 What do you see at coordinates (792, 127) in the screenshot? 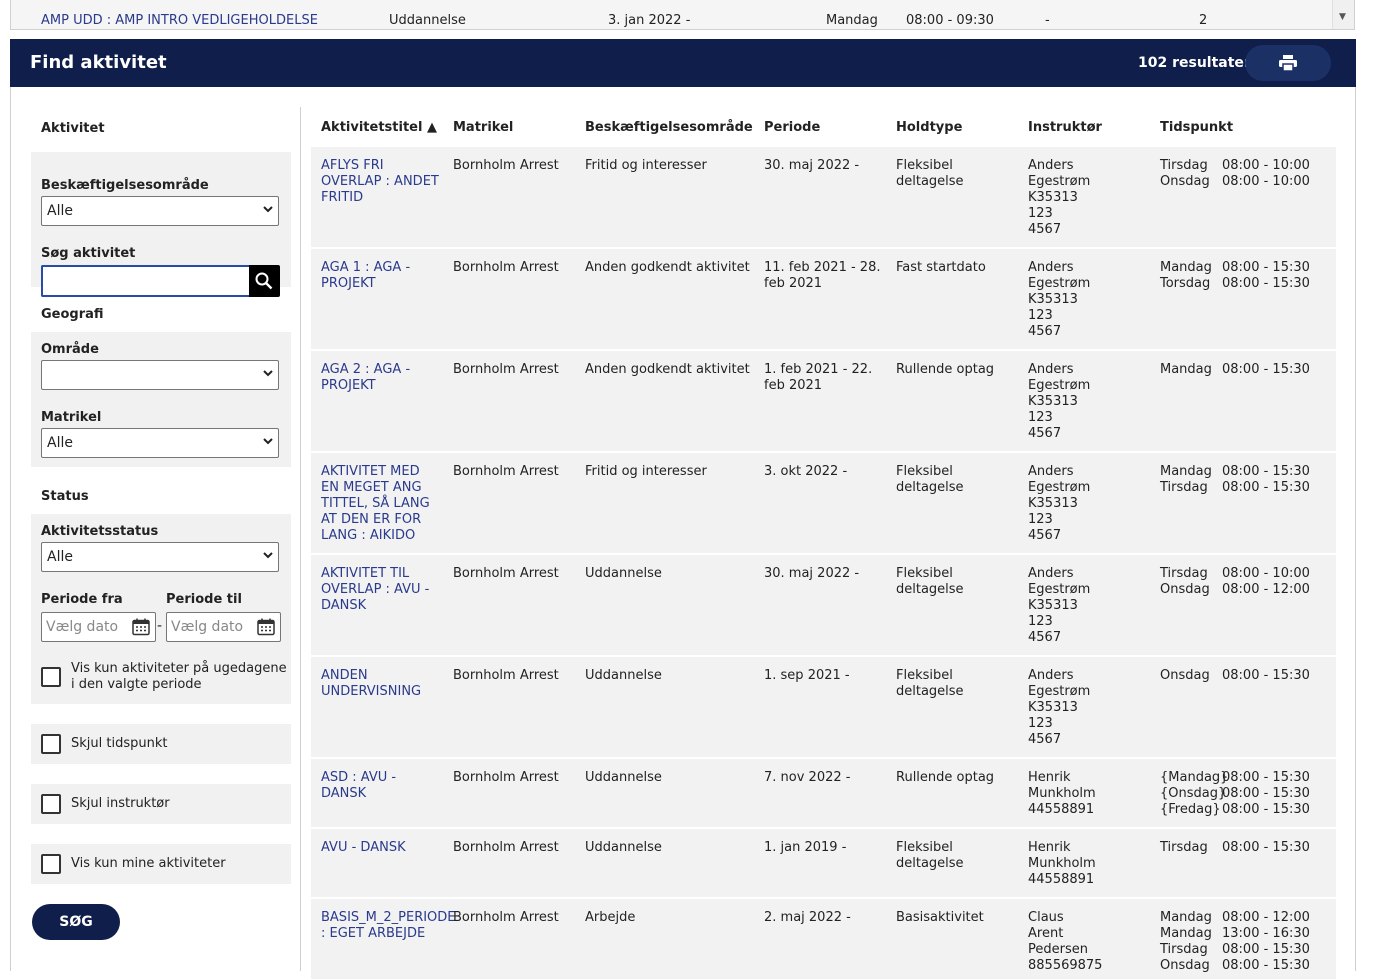
I see `th-periode: Periode` at bounding box center [792, 127].